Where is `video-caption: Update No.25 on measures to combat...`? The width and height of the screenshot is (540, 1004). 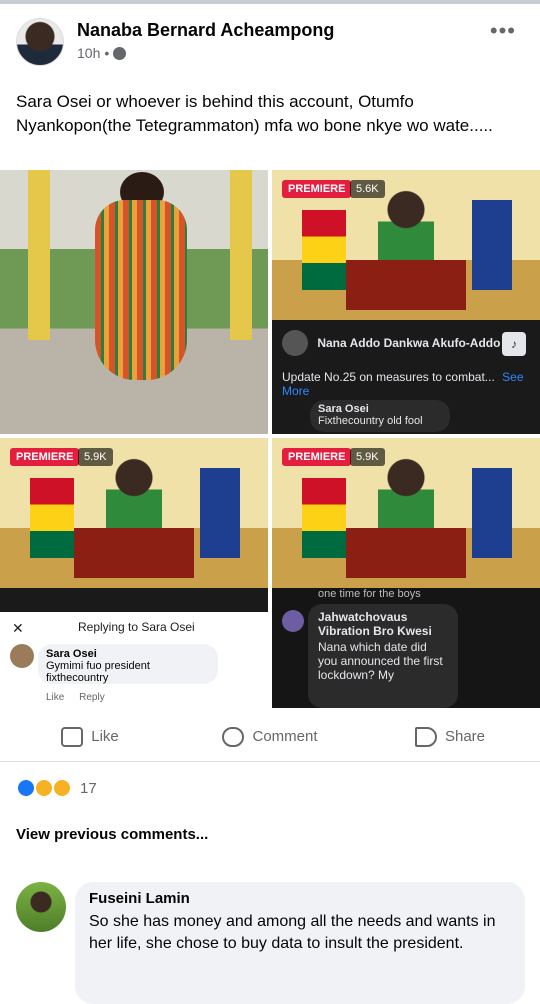
video-caption: Update No.25 on measures to combat... is located at coordinates (388, 377).